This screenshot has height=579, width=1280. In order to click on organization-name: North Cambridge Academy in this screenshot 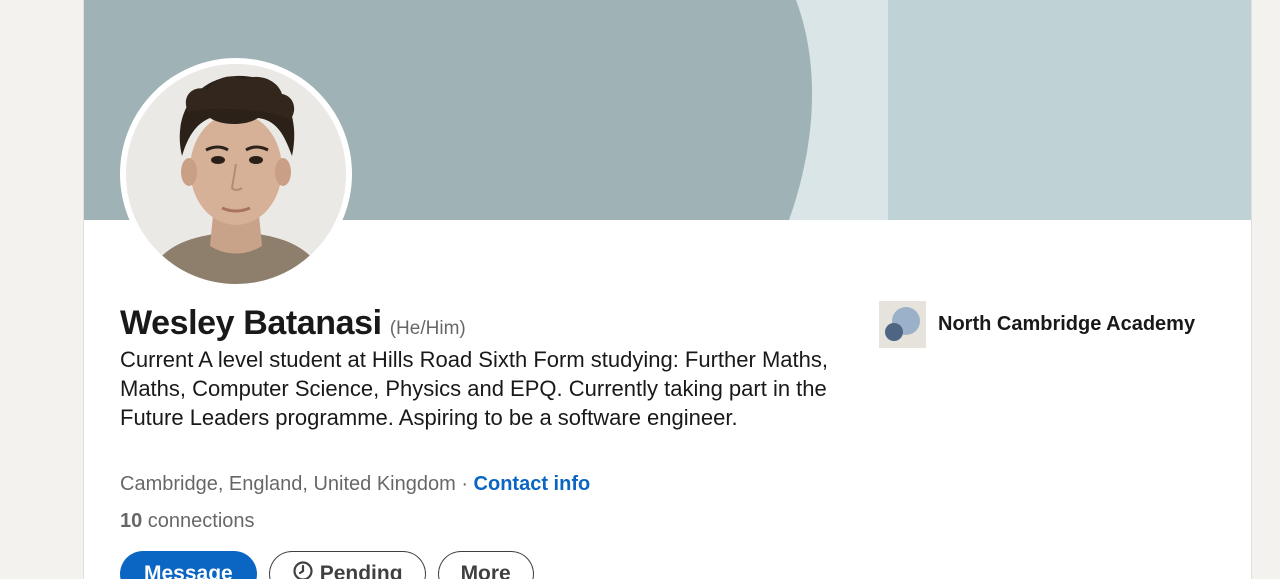, I will do `click(1067, 324)`.